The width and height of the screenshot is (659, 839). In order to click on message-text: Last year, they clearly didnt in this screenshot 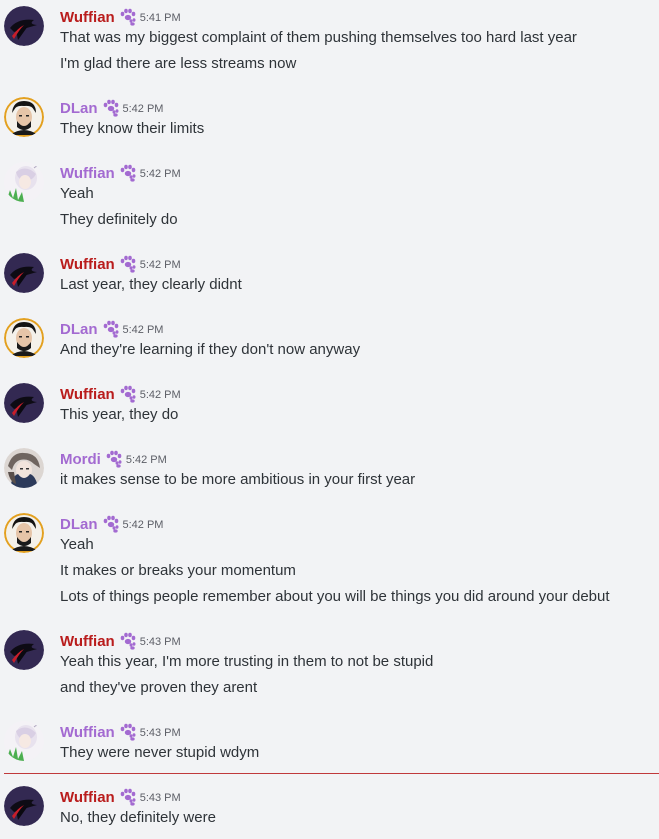, I will do `click(151, 284)`.